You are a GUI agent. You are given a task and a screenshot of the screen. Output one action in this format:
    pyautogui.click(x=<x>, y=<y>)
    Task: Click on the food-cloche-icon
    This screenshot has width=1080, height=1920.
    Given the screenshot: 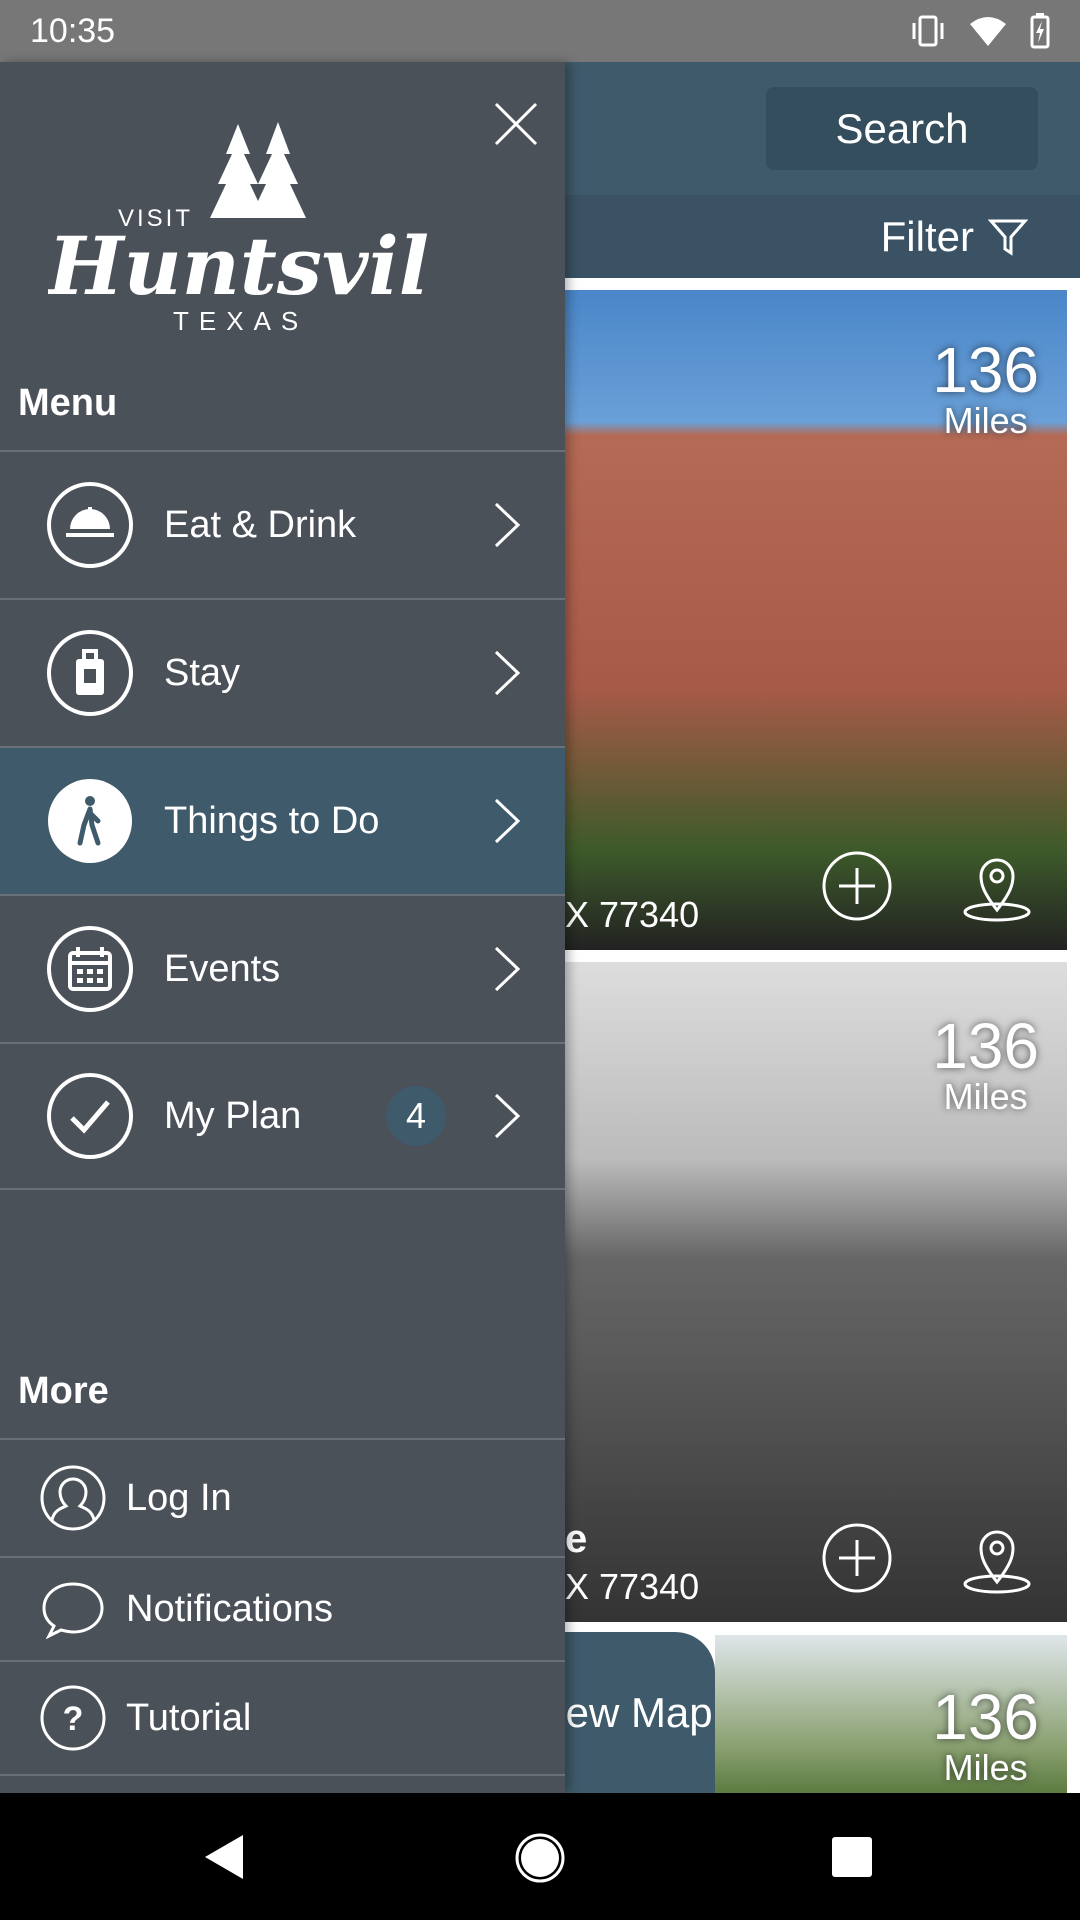 What is the action you would take?
    pyautogui.click(x=90, y=525)
    